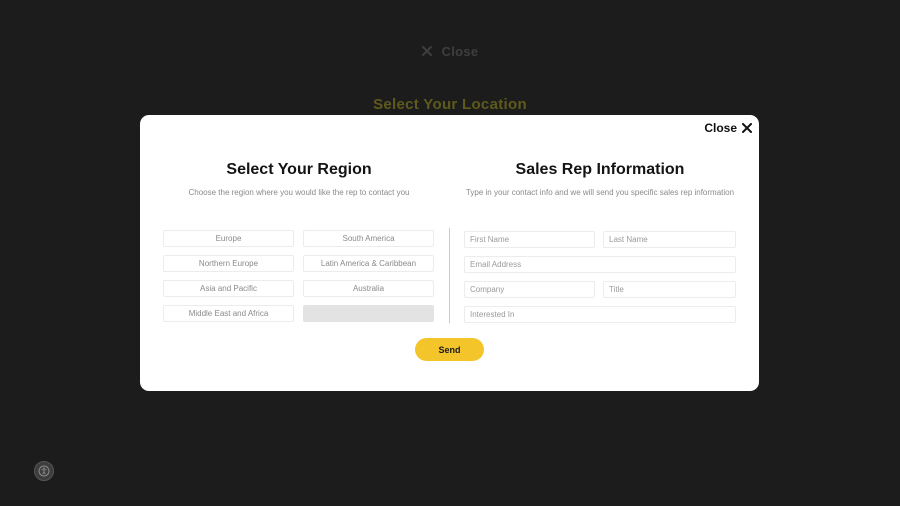 Image resolution: width=900 pixels, height=506 pixels. I want to click on accessibility-icon, so click(44, 471).